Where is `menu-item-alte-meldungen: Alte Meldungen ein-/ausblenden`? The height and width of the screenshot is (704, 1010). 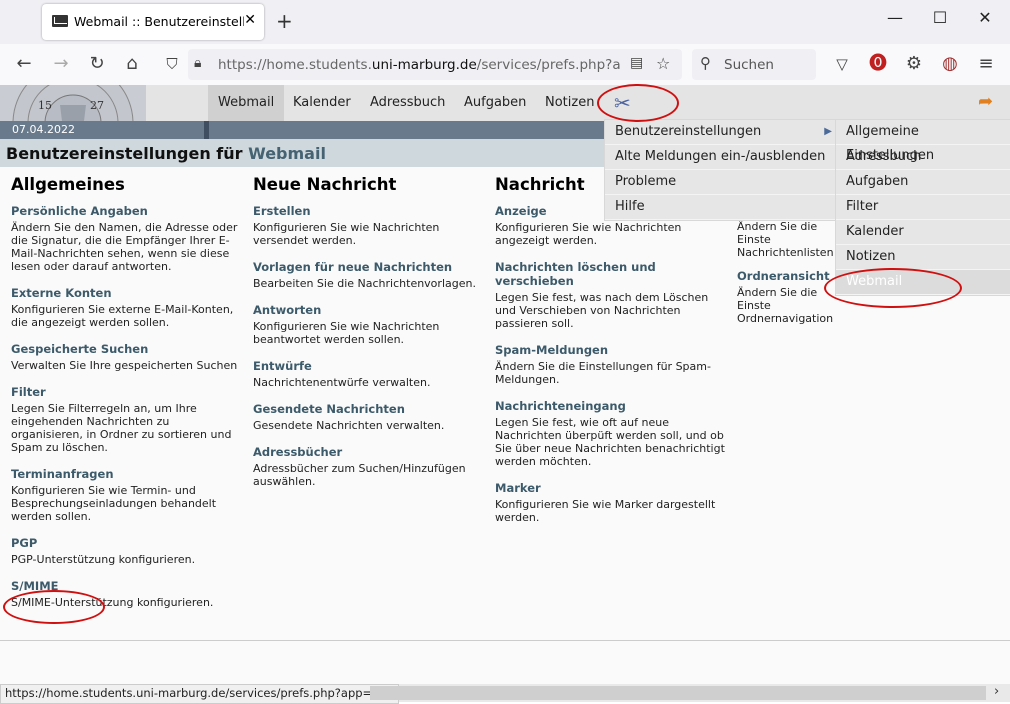 menu-item-alte-meldungen: Alte Meldungen ein-/ausblenden is located at coordinates (720, 157).